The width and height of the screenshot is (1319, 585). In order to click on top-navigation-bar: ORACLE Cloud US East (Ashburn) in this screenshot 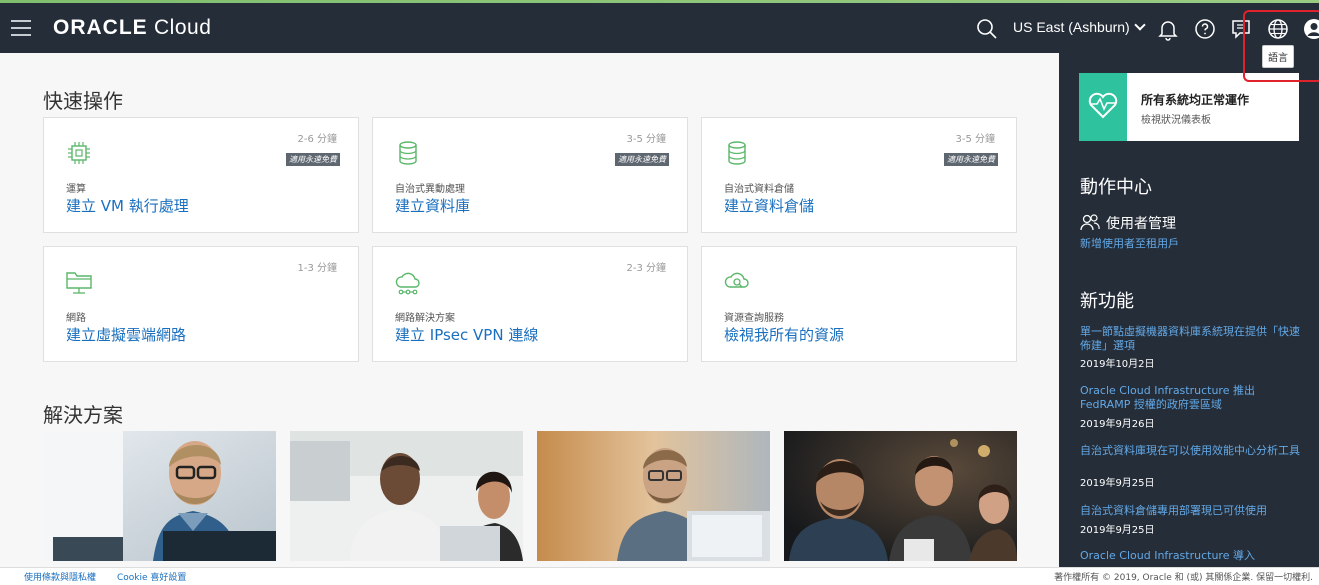, I will do `click(659, 28)`.